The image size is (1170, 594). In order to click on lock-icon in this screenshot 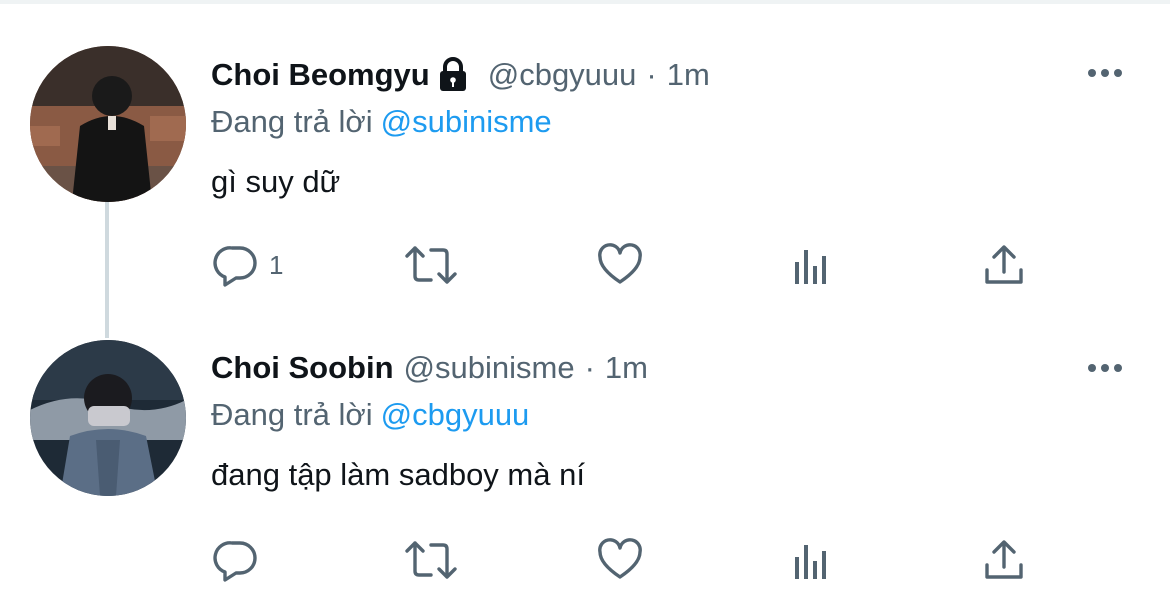, I will do `click(453, 75)`.